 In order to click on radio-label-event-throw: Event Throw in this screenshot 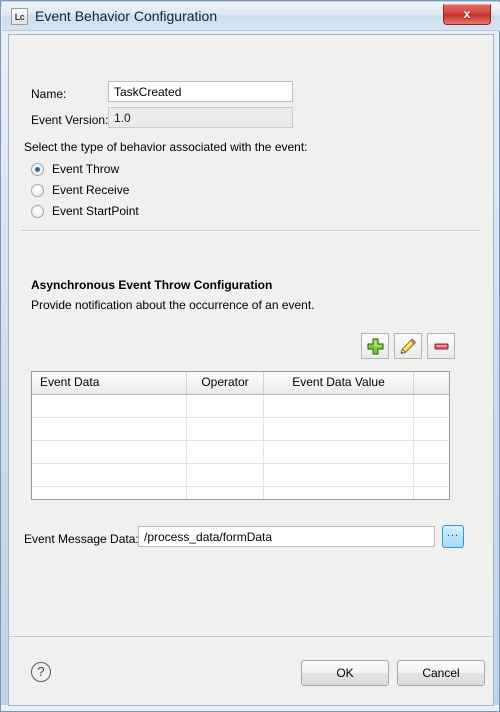, I will do `click(86, 169)`.